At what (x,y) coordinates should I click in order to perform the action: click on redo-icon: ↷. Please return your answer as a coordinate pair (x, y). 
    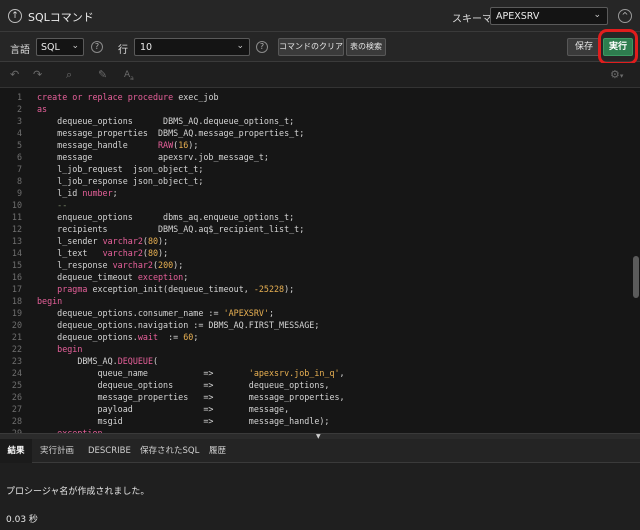
    Looking at the image, I should click on (37, 75).